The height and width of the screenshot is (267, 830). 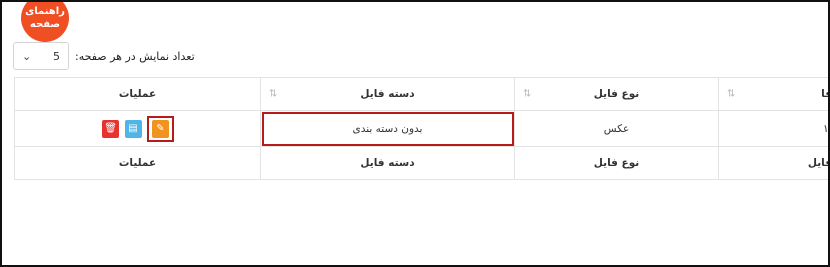 I want to click on page-size-value: 5, so click(x=56, y=56).